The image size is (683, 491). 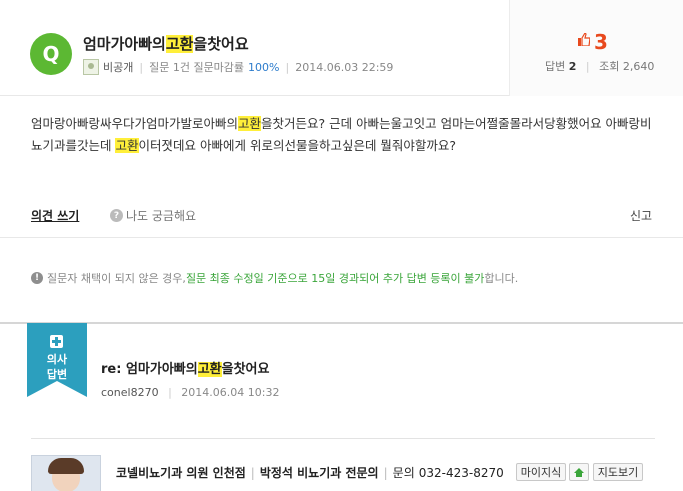 What do you see at coordinates (179, 44) in the screenshot?
I see `title-highlight: 고환` at bounding box center [179, 44].